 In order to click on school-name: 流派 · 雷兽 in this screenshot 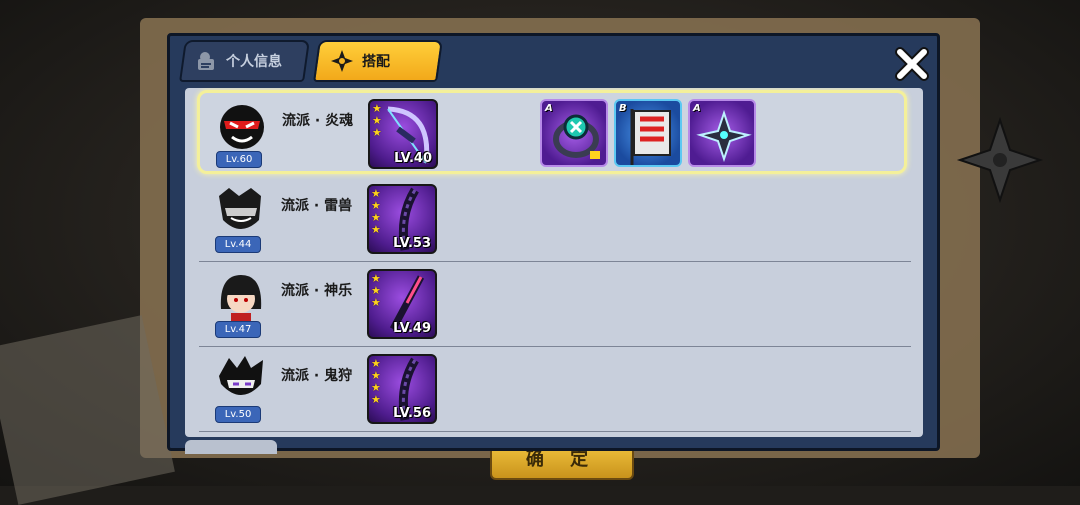, I will do `click(317, 206)`.